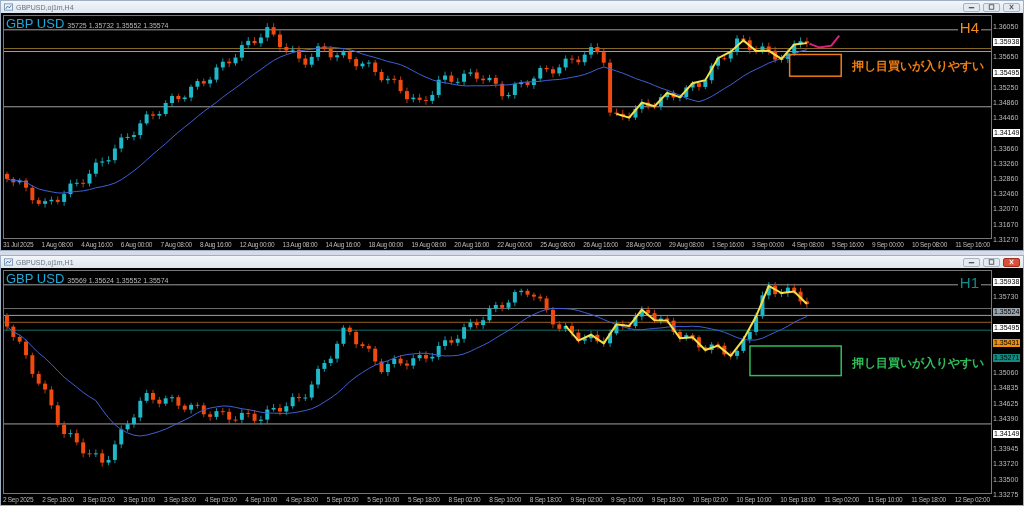  Describe the element at coordinates (969, 283) in the screenshot. I see `timeframe-label: H1` at that location.